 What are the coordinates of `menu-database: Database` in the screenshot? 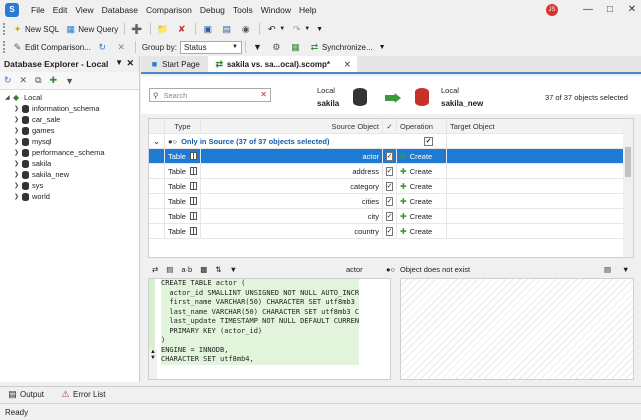 It's located at (120, 10).